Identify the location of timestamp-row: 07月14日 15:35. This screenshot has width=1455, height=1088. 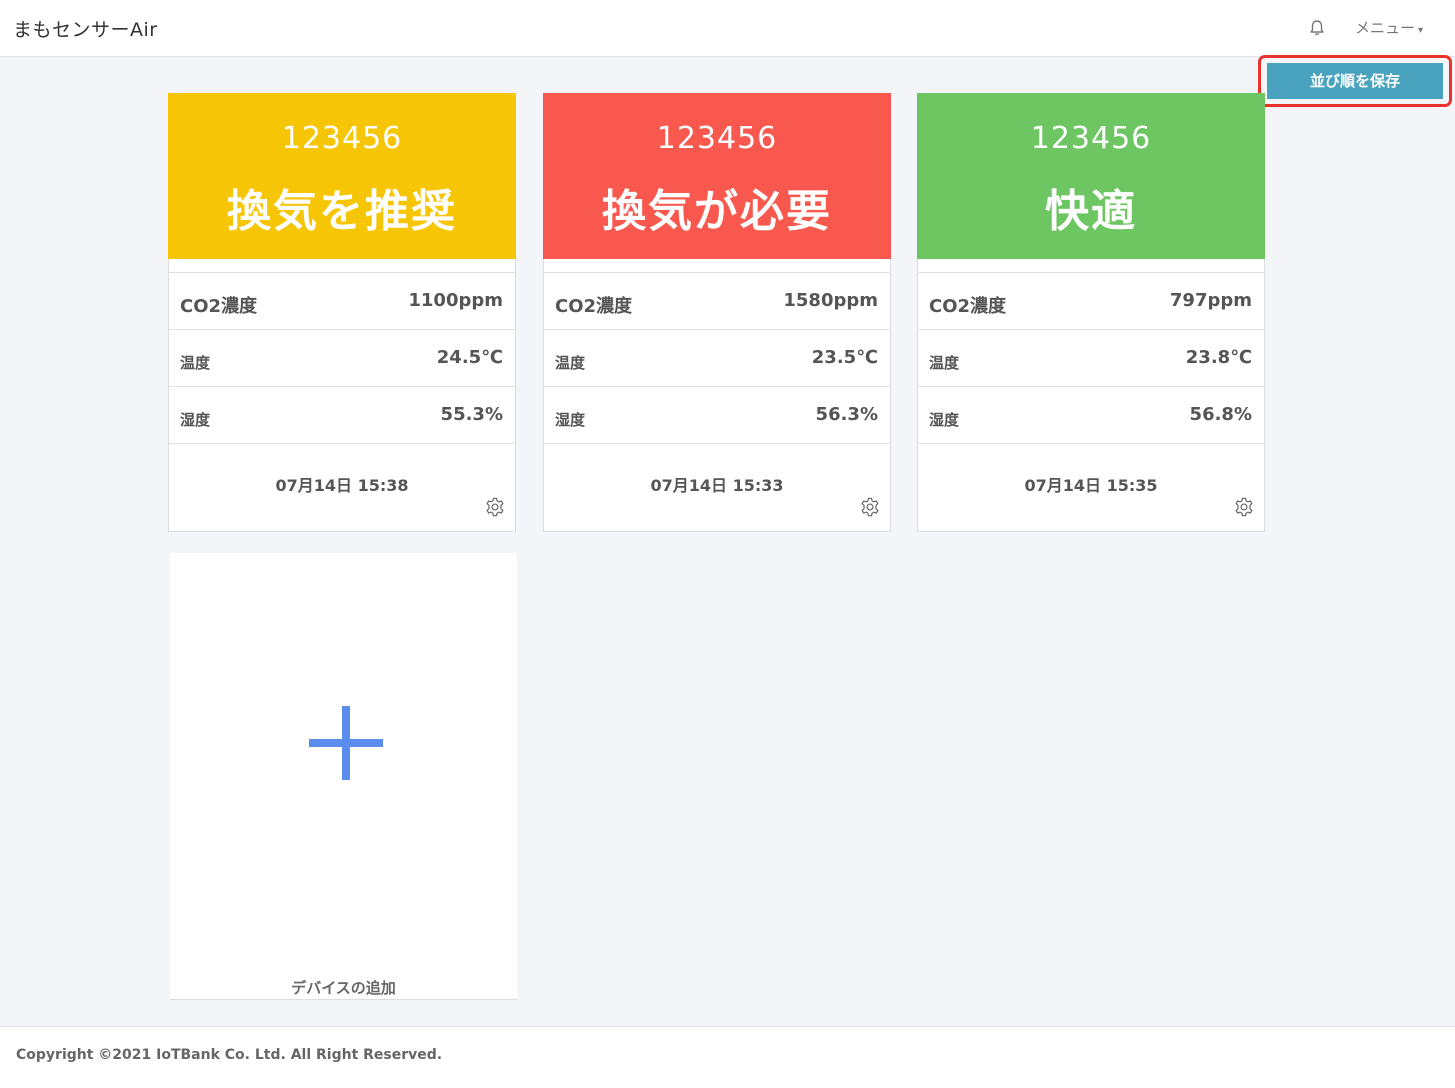
(1091, 487).